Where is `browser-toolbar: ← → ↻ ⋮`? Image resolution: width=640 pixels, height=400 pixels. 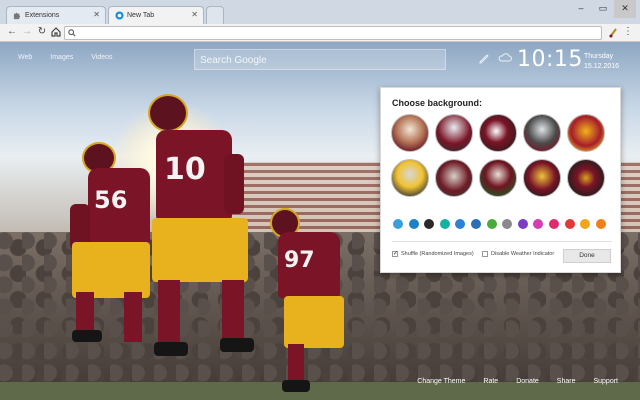
browser-toolbar: ← → ↻ ⋮ is located at coordinates (320, 33).